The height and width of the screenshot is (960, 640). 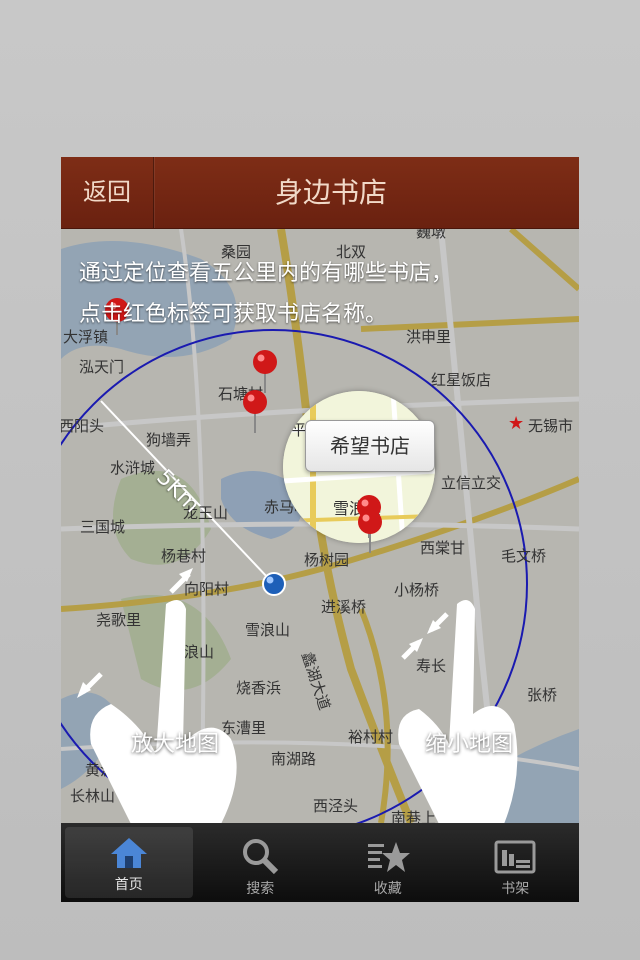 What do you see at coordinates (266, 273) in the screenshot?
I see `instruction-line-1: 通过定位查看五公里内的有哪些书店，` at bounding box center [266, 273].